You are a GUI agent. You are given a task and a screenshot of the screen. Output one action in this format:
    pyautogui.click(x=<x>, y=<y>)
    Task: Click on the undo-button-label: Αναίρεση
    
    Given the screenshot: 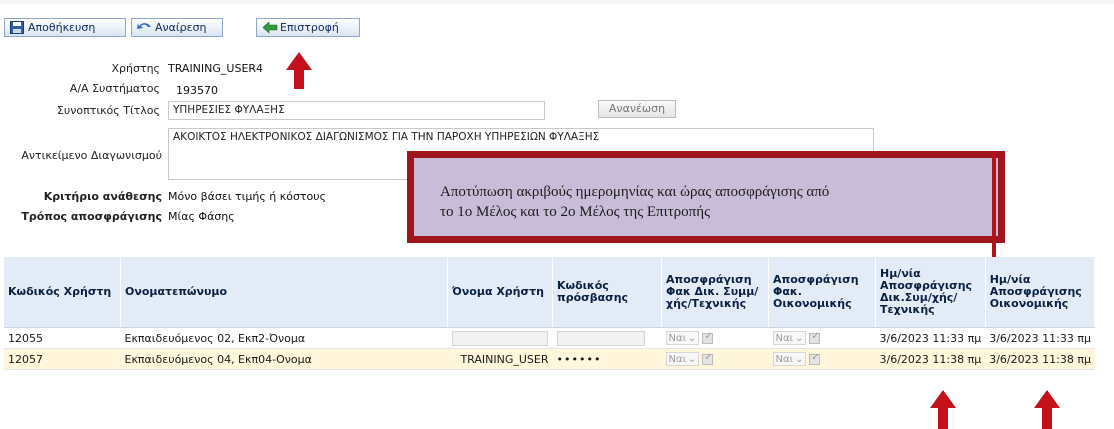 What is the action you would take?
    pyautogui.click(x=181, y=27)
    